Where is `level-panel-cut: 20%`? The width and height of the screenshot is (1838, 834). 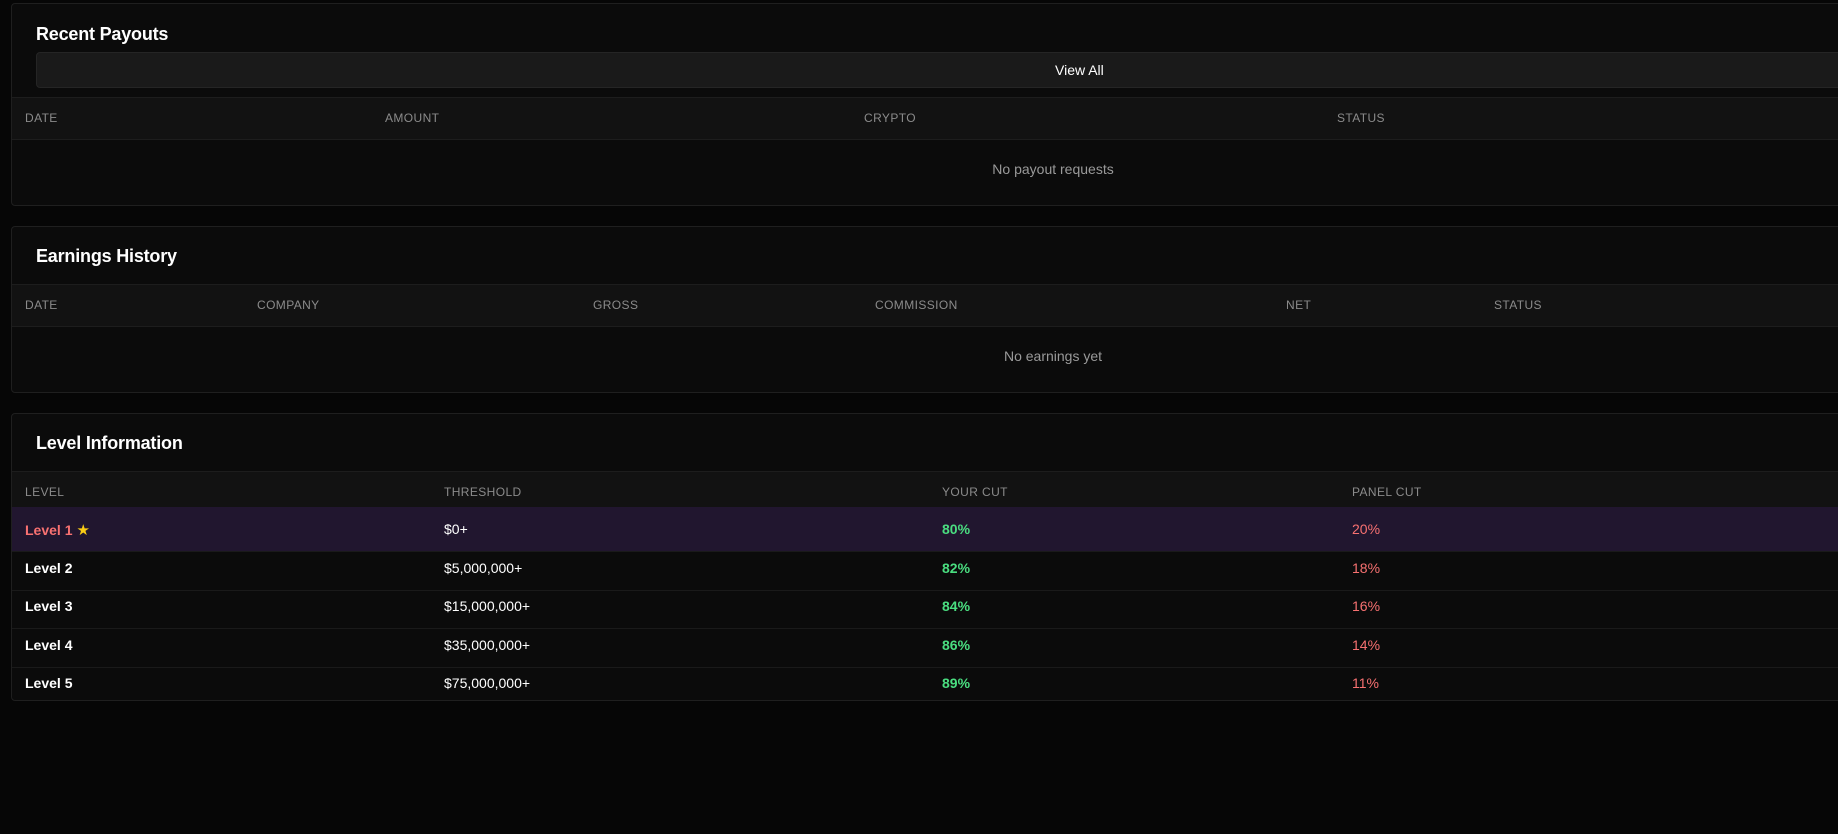
level-panel-cut: 20% is located at coordinates (1366, 529).